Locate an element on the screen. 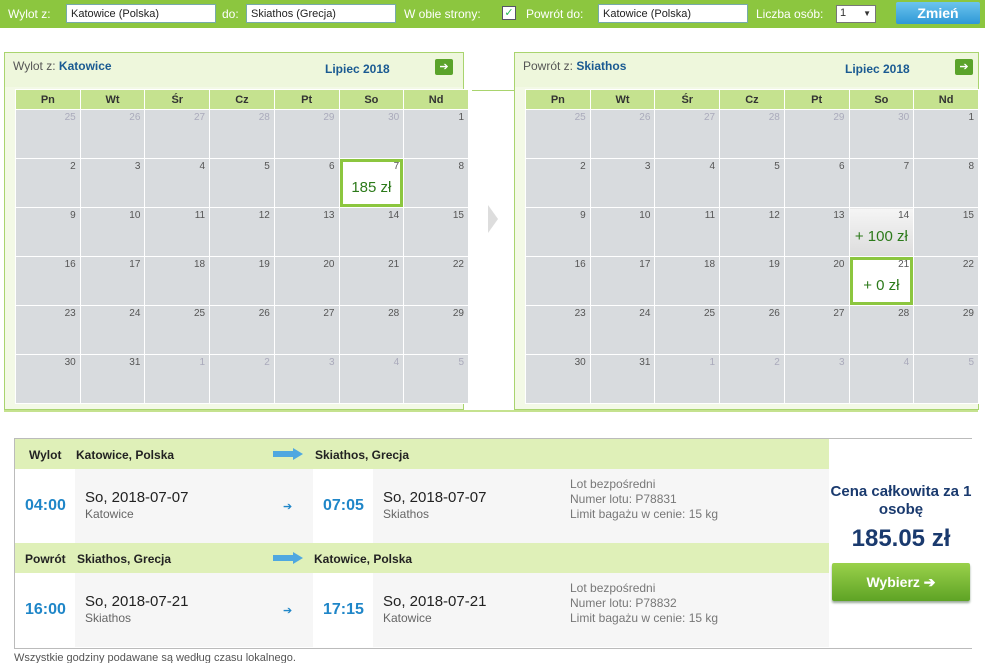 This screenshot has height=663, width=985. return-input: Katowice (Polska) is located at coordinates (673, 13).